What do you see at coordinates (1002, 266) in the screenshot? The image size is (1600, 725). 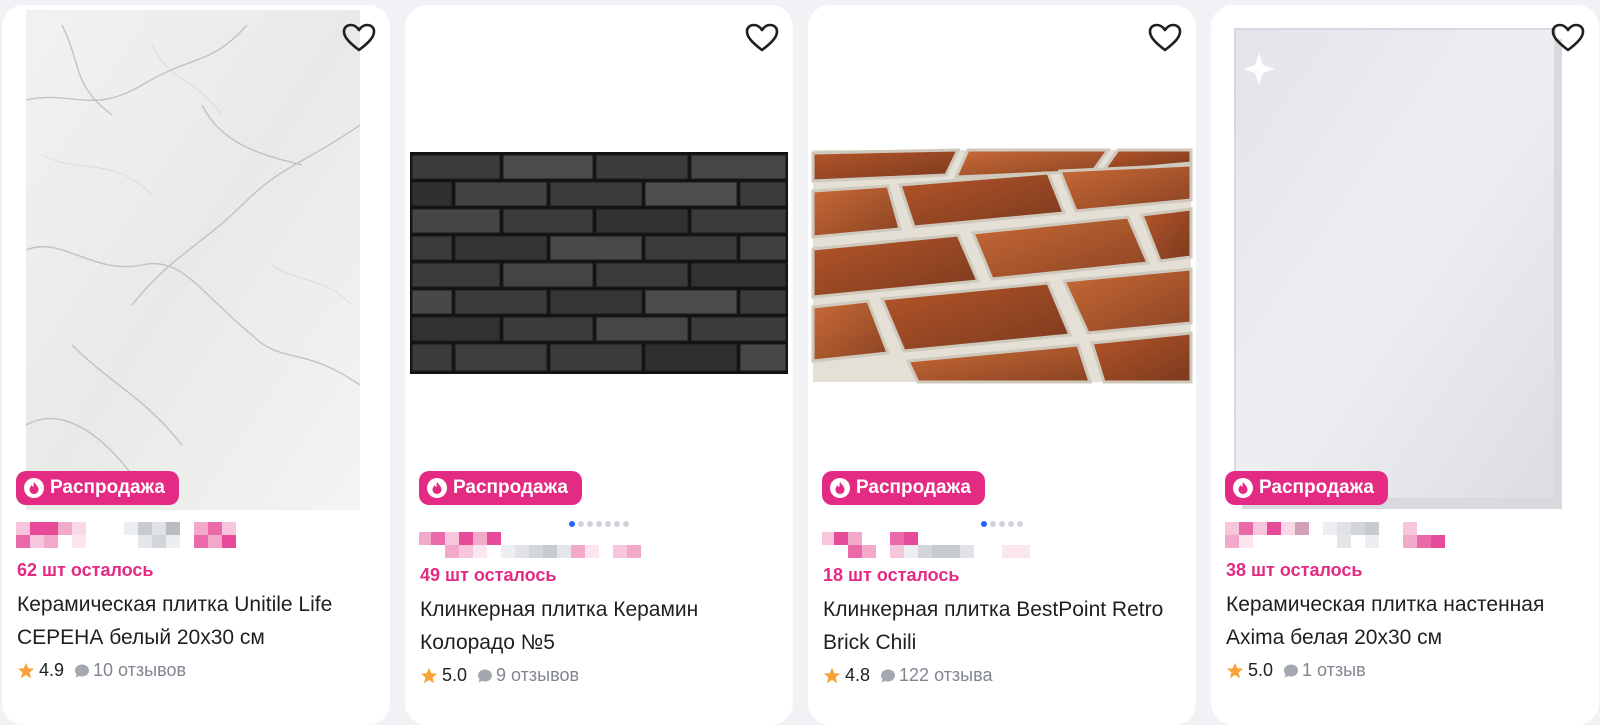 I see `red-brick-image` at bounding box center [1002, 266].